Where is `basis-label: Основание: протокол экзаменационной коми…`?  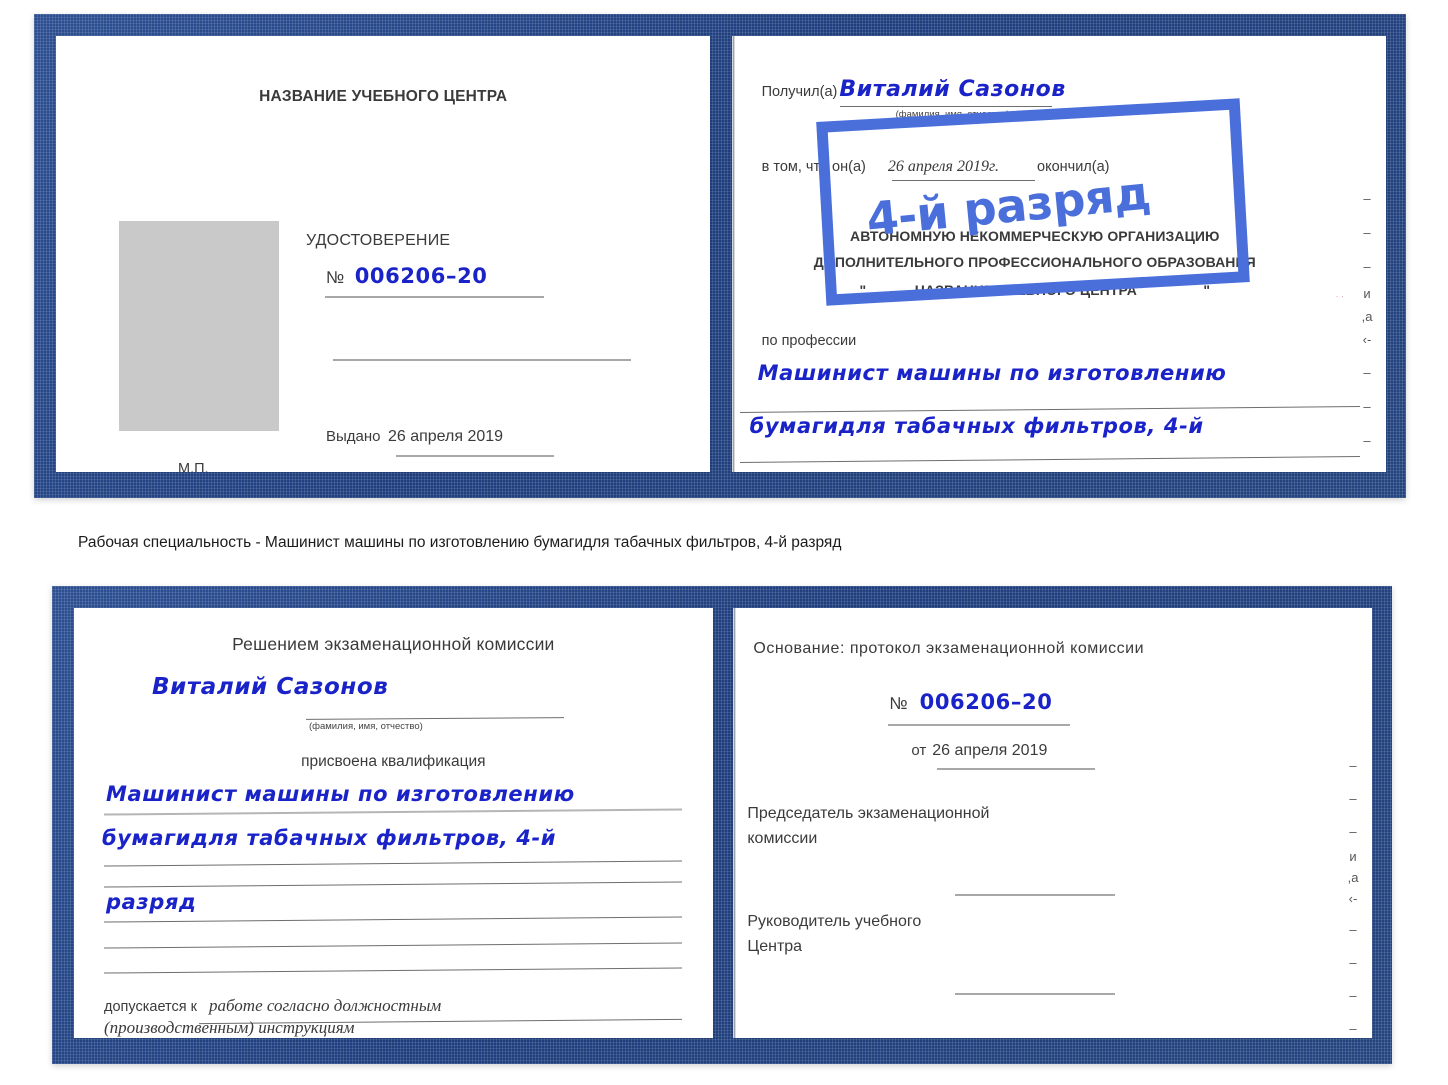 basis-label: Основание: протокол экзаменационной коми… is located at coordinates (949, 648).